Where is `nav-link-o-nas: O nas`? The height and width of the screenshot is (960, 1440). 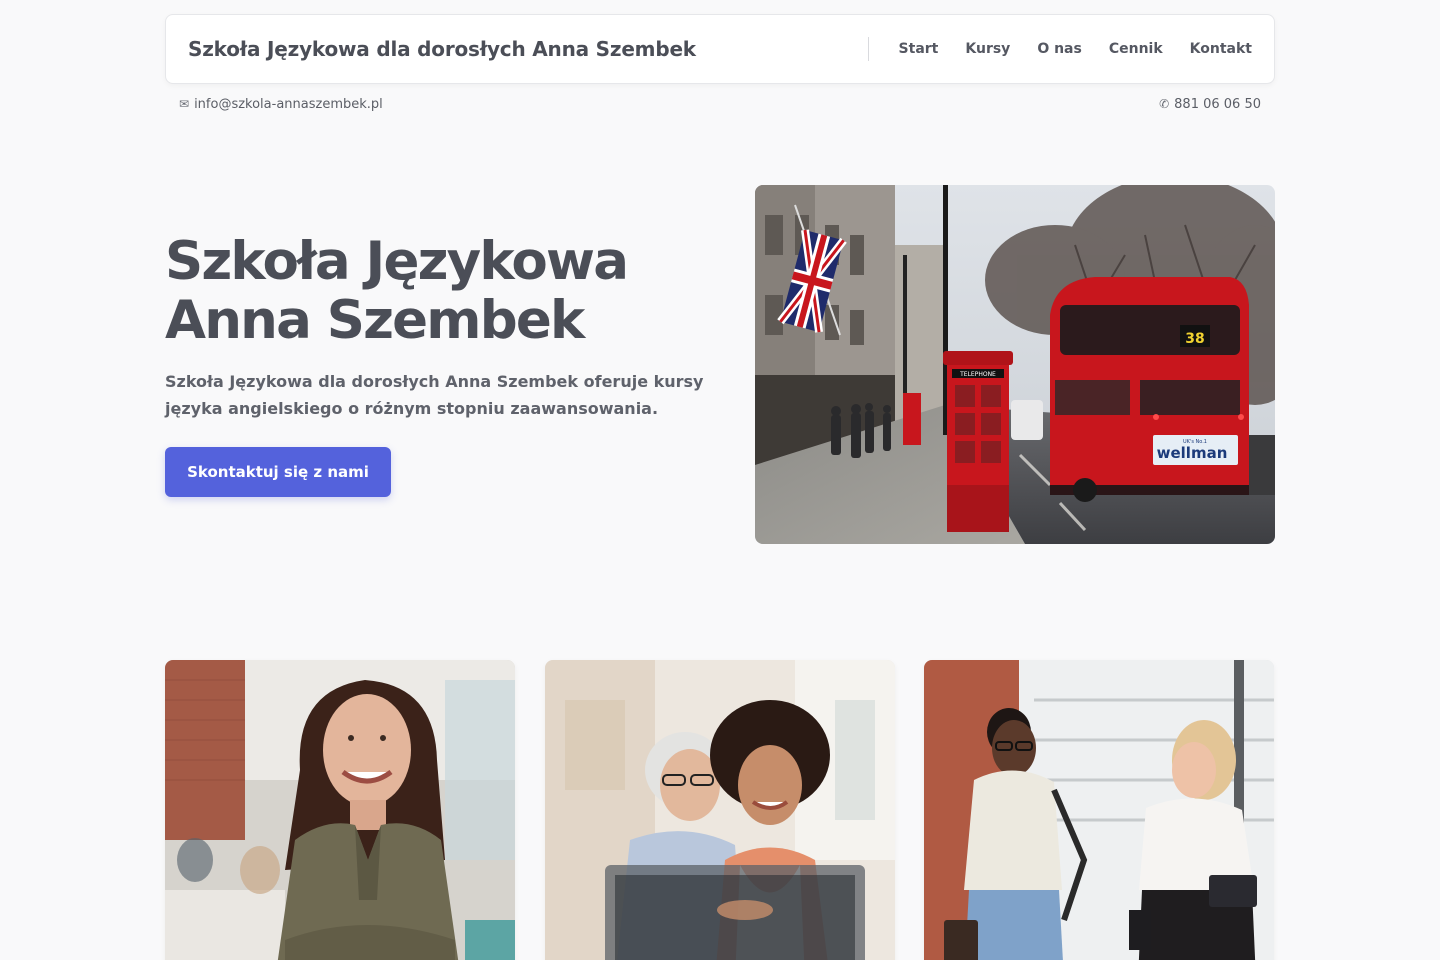 nav-link-o-nas: O nas is located at coordinates (1059, 49).